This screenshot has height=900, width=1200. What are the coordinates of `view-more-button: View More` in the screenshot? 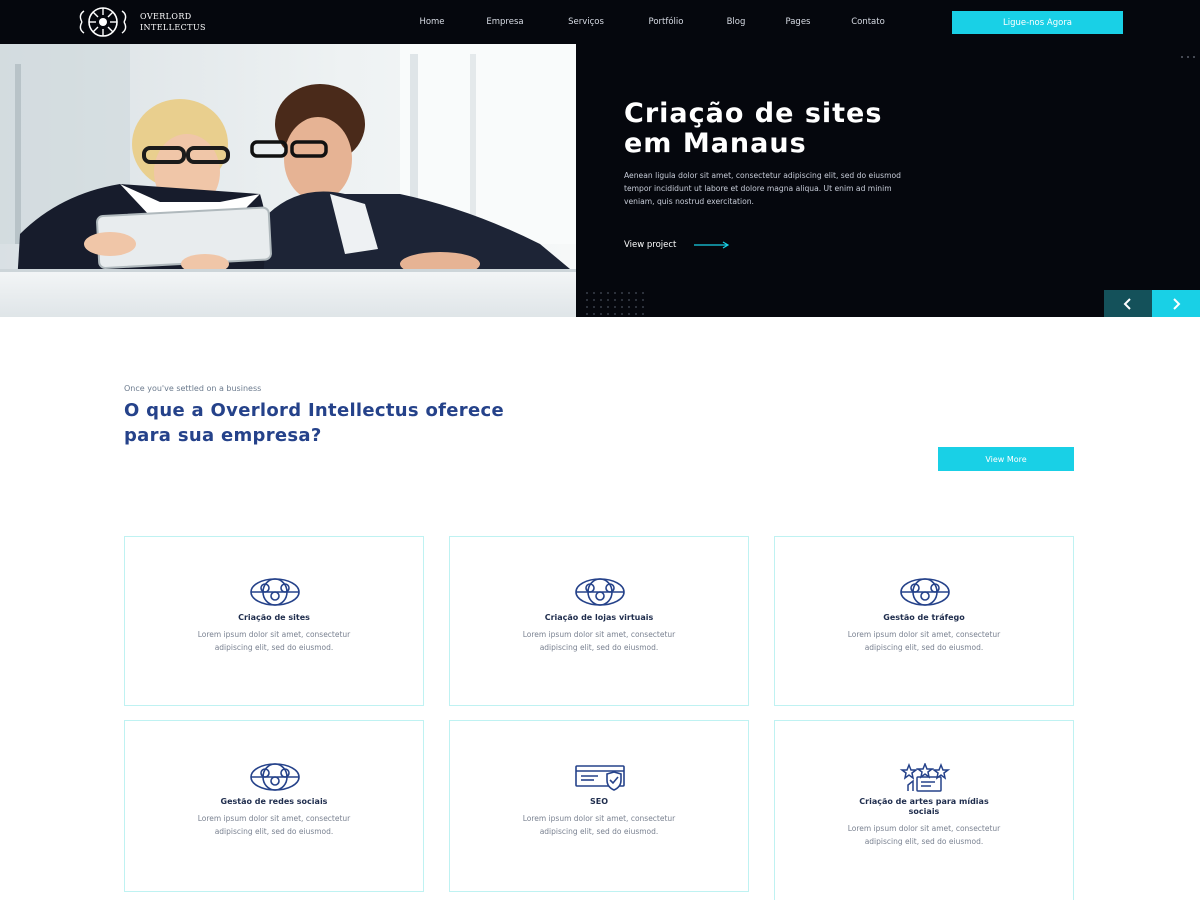 It's located at (1006, 459).